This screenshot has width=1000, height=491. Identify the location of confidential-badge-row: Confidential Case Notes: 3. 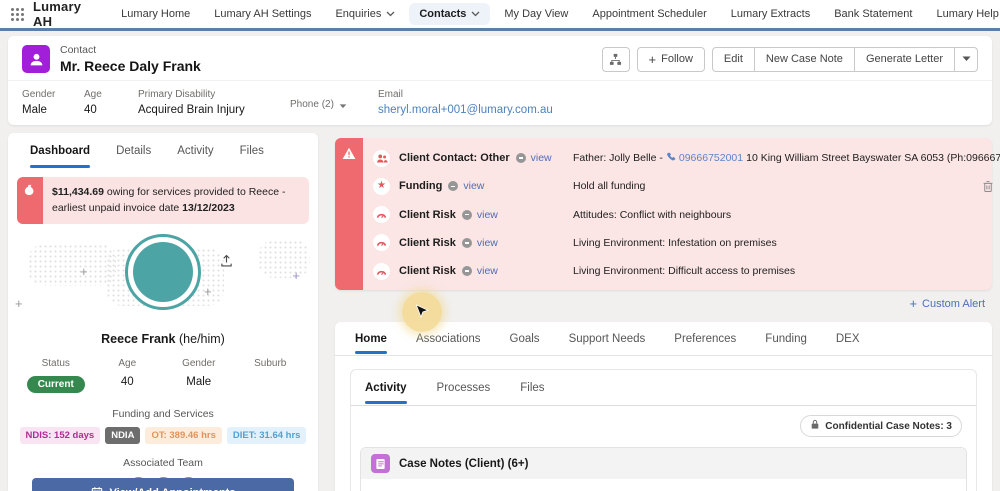
(663, 424).